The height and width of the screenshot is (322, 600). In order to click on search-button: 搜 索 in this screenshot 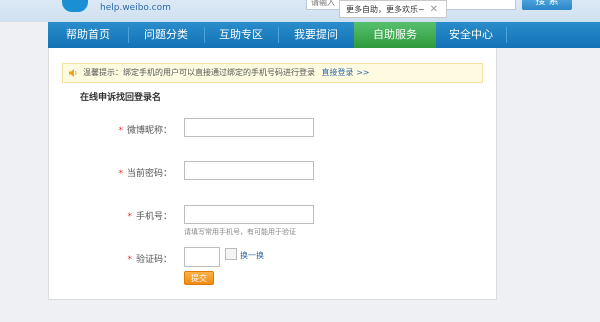, I will do `click(547, 5)`.